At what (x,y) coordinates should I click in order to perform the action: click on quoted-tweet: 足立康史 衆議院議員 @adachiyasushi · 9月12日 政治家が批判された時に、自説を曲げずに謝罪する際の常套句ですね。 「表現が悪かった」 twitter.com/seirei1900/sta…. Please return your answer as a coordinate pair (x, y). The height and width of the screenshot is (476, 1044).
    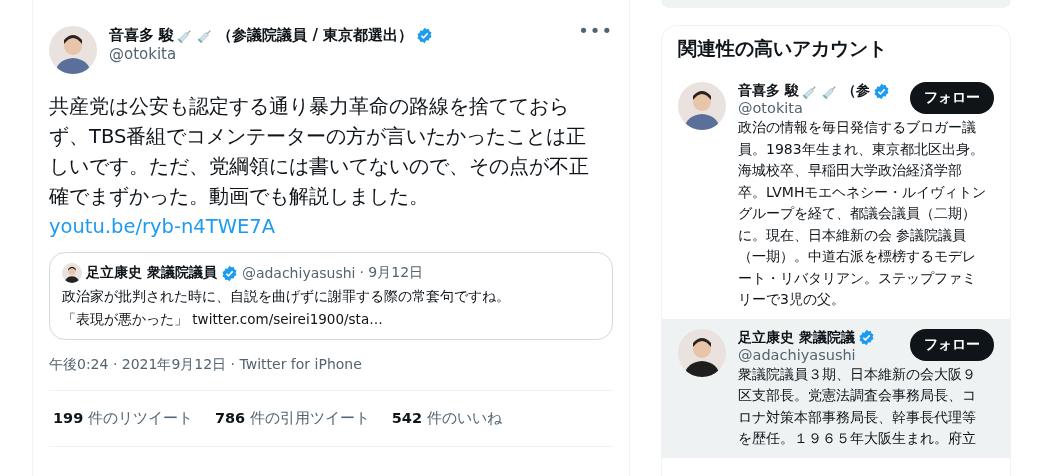
    Looking at the image, I should click on (331, 296).